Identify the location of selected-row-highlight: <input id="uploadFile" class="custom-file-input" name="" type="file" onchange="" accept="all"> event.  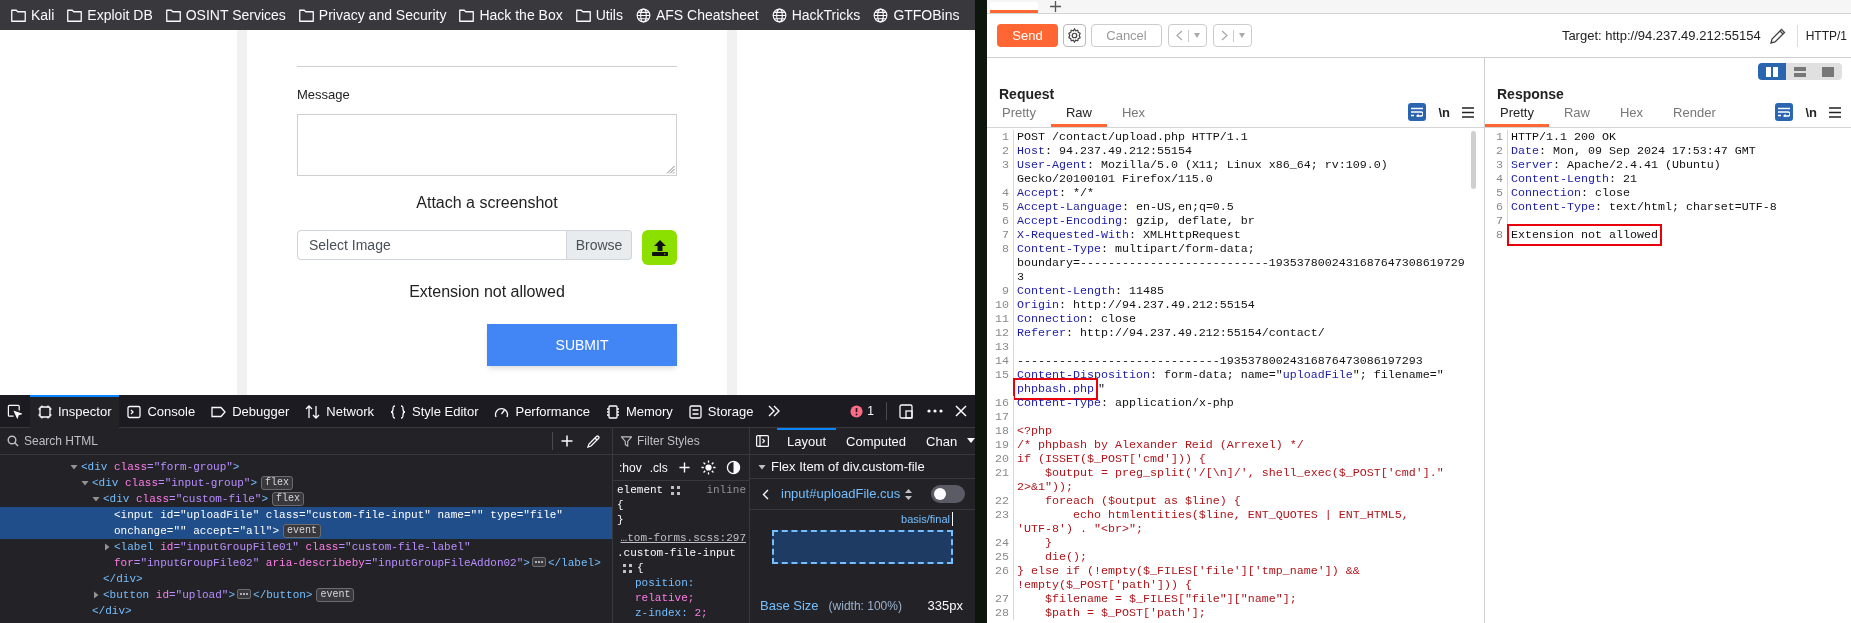
(306, 523).